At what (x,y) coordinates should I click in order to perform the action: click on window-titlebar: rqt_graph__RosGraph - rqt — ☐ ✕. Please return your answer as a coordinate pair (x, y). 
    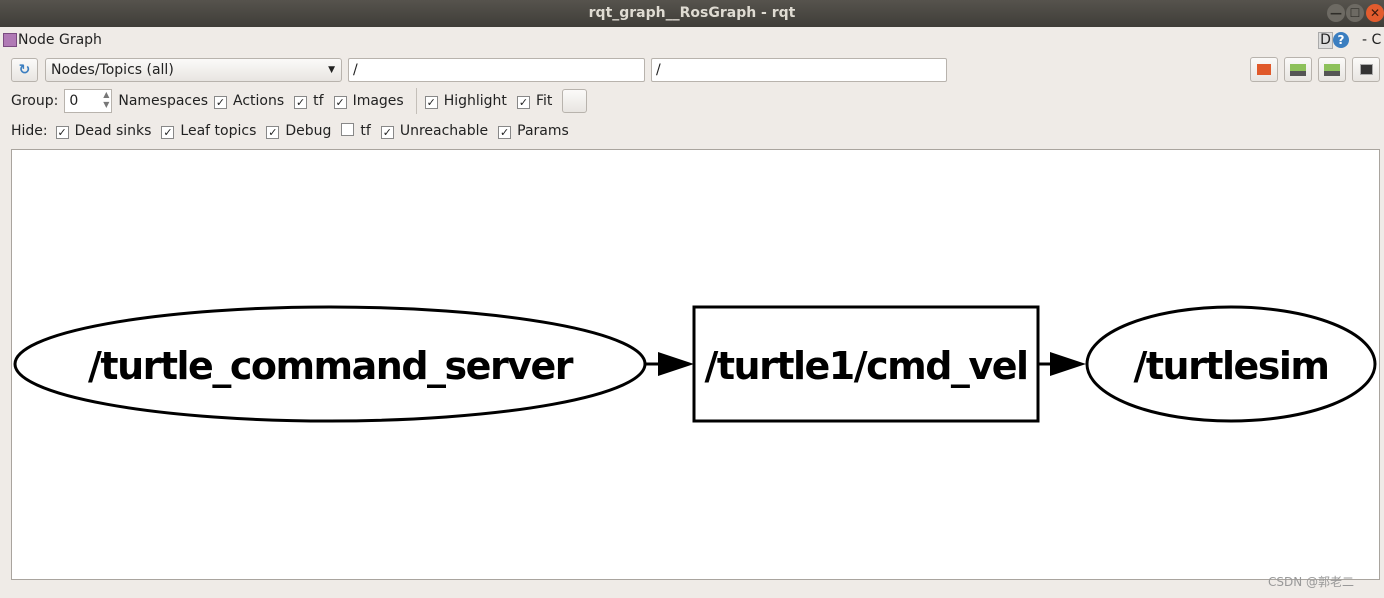
    Looking at the image, I should click on (692, 13).